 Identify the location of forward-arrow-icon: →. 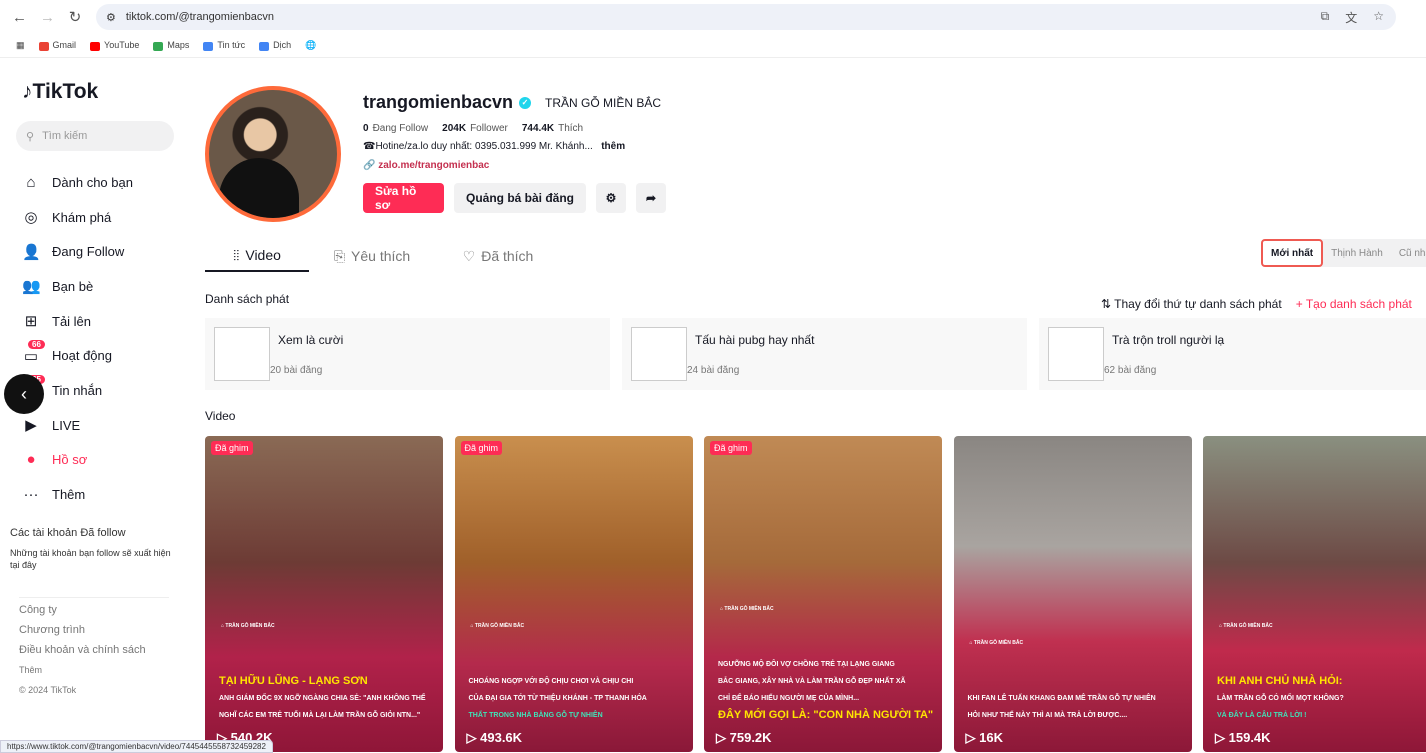
(47, 17).